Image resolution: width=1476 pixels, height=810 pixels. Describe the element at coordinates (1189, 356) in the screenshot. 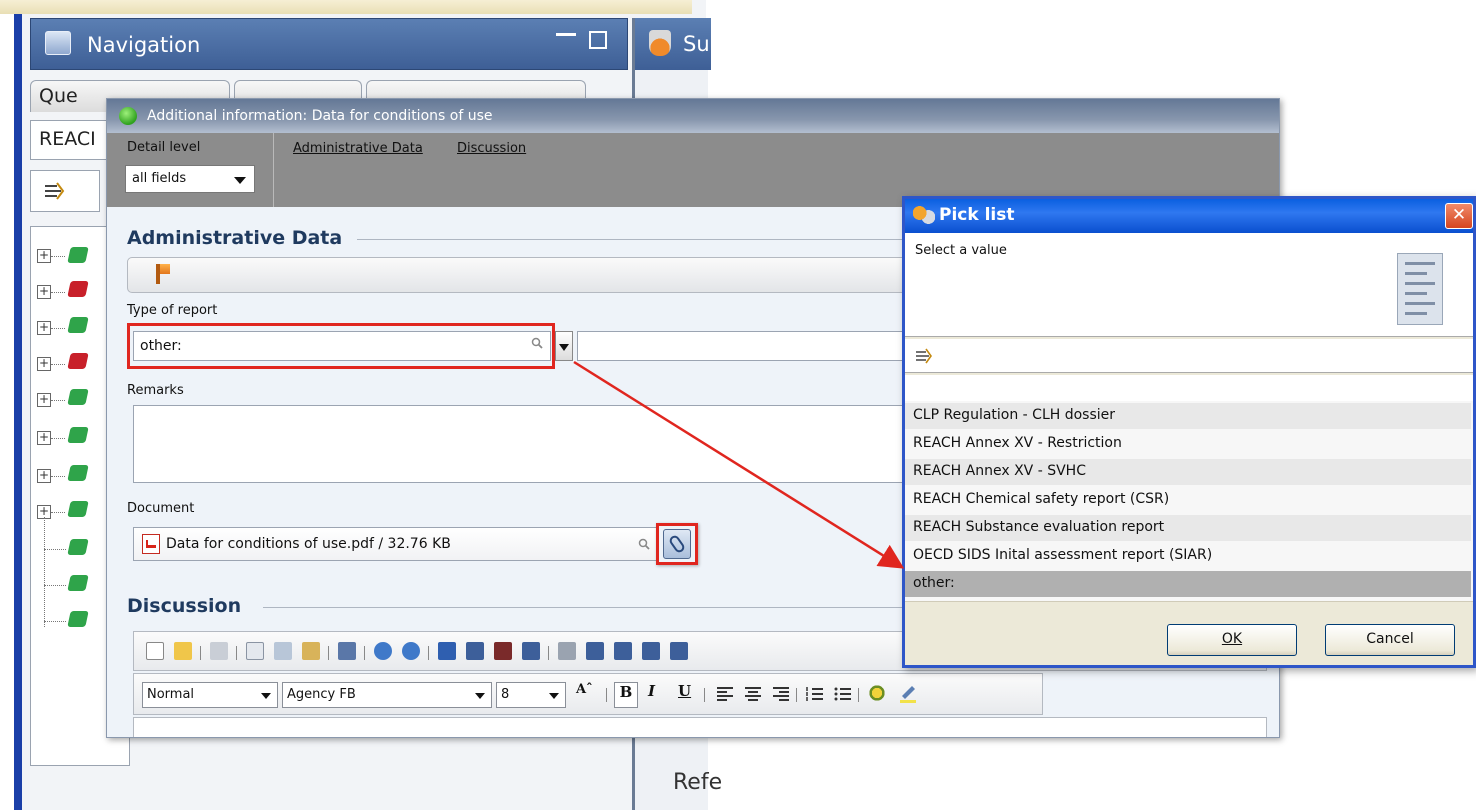

I see `pick-list-filter-bar` at that location.